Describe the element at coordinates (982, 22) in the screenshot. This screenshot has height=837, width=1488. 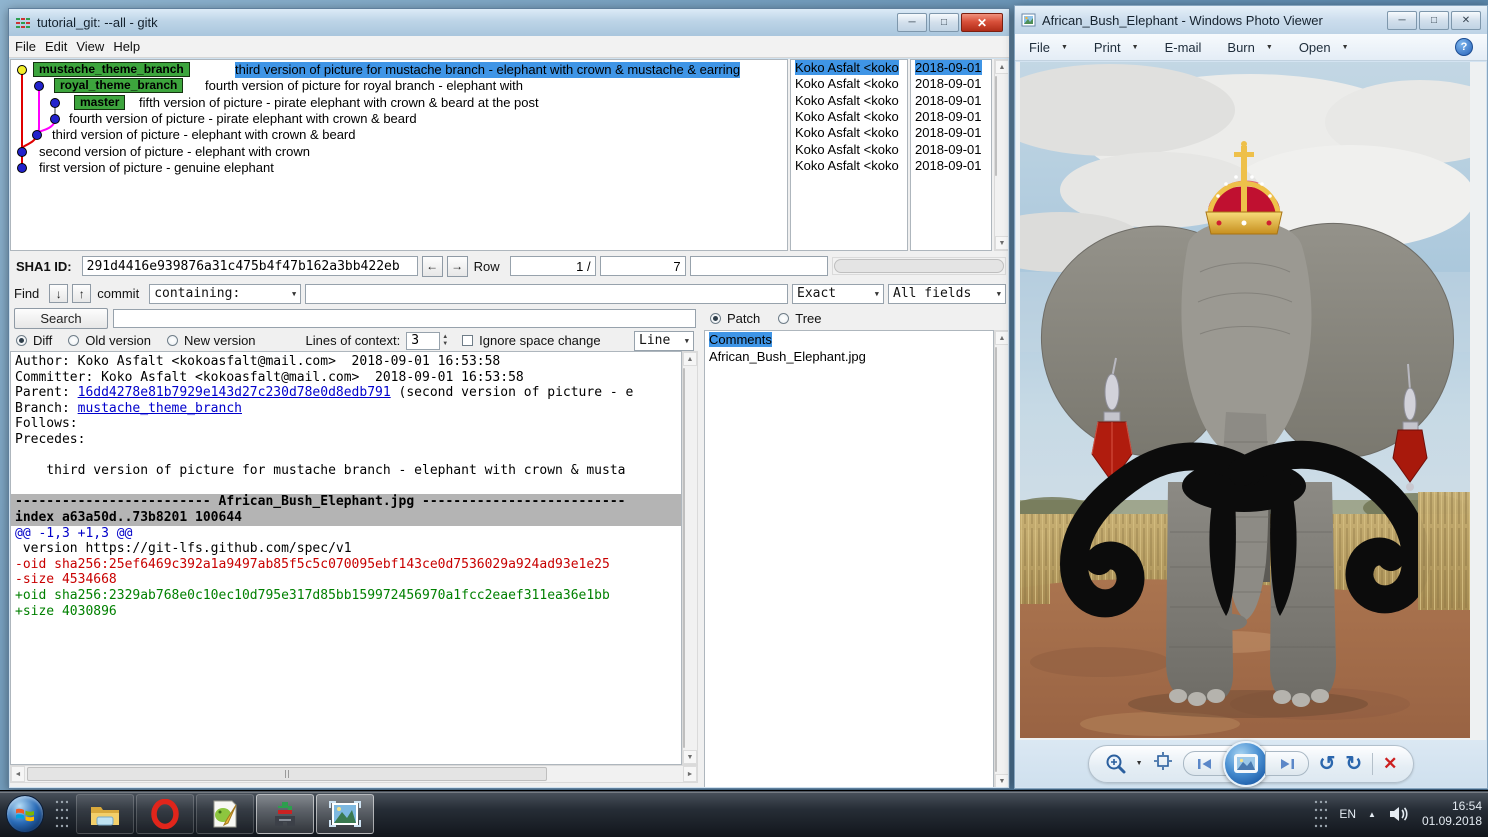
I see `gitk-close-button: ✕` at that location.